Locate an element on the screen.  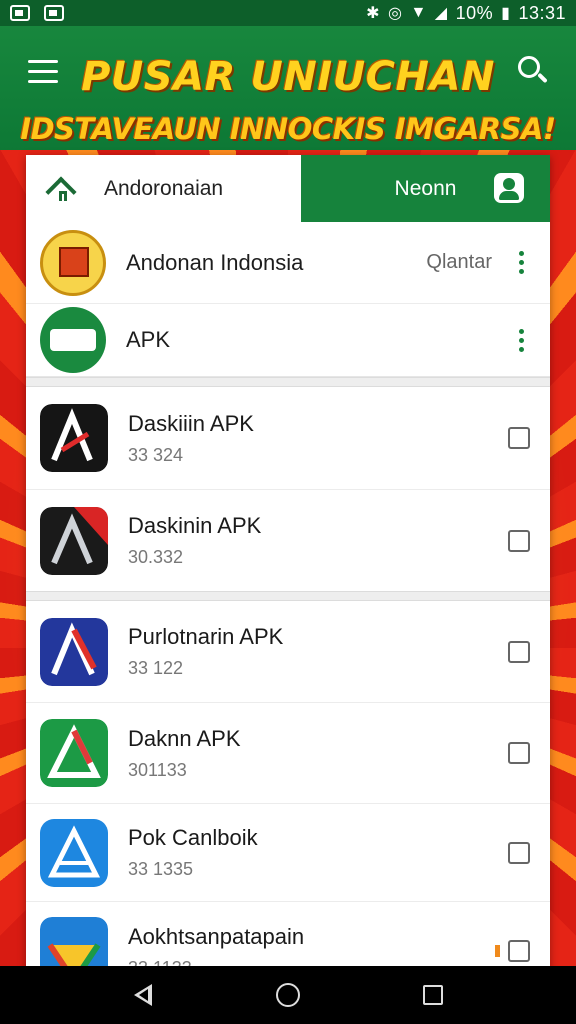
app-size: 301133 is located at coordinates (157, 769).